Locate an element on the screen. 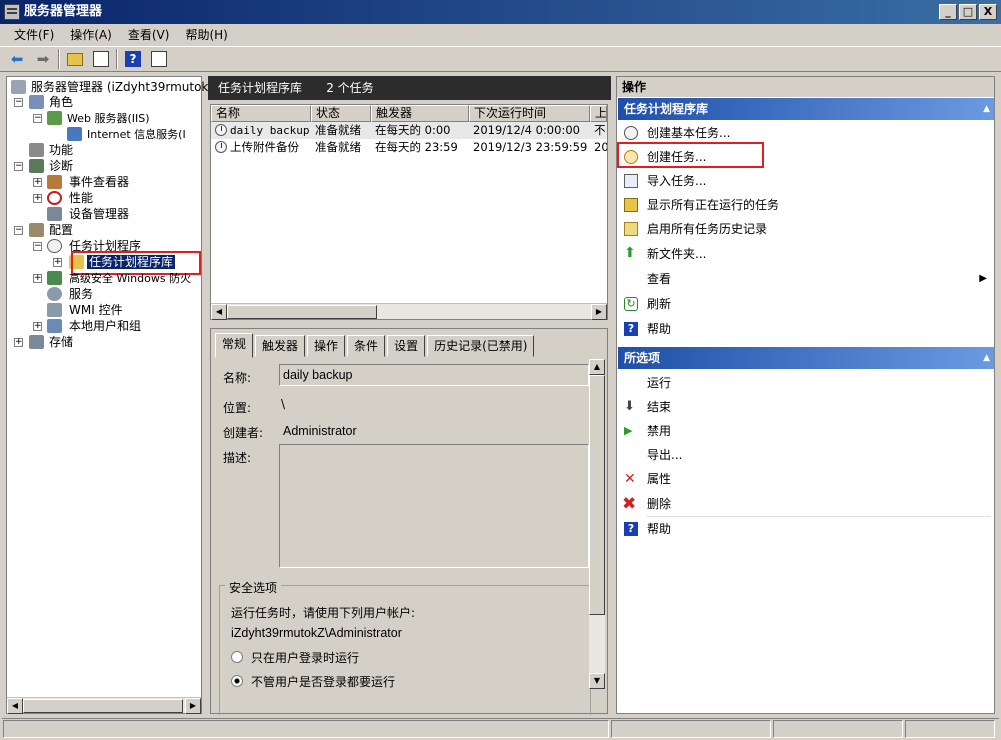 This screenshot has width=1001, height=740. refresh-icon: ↻ is located at coordinates (631, 304).